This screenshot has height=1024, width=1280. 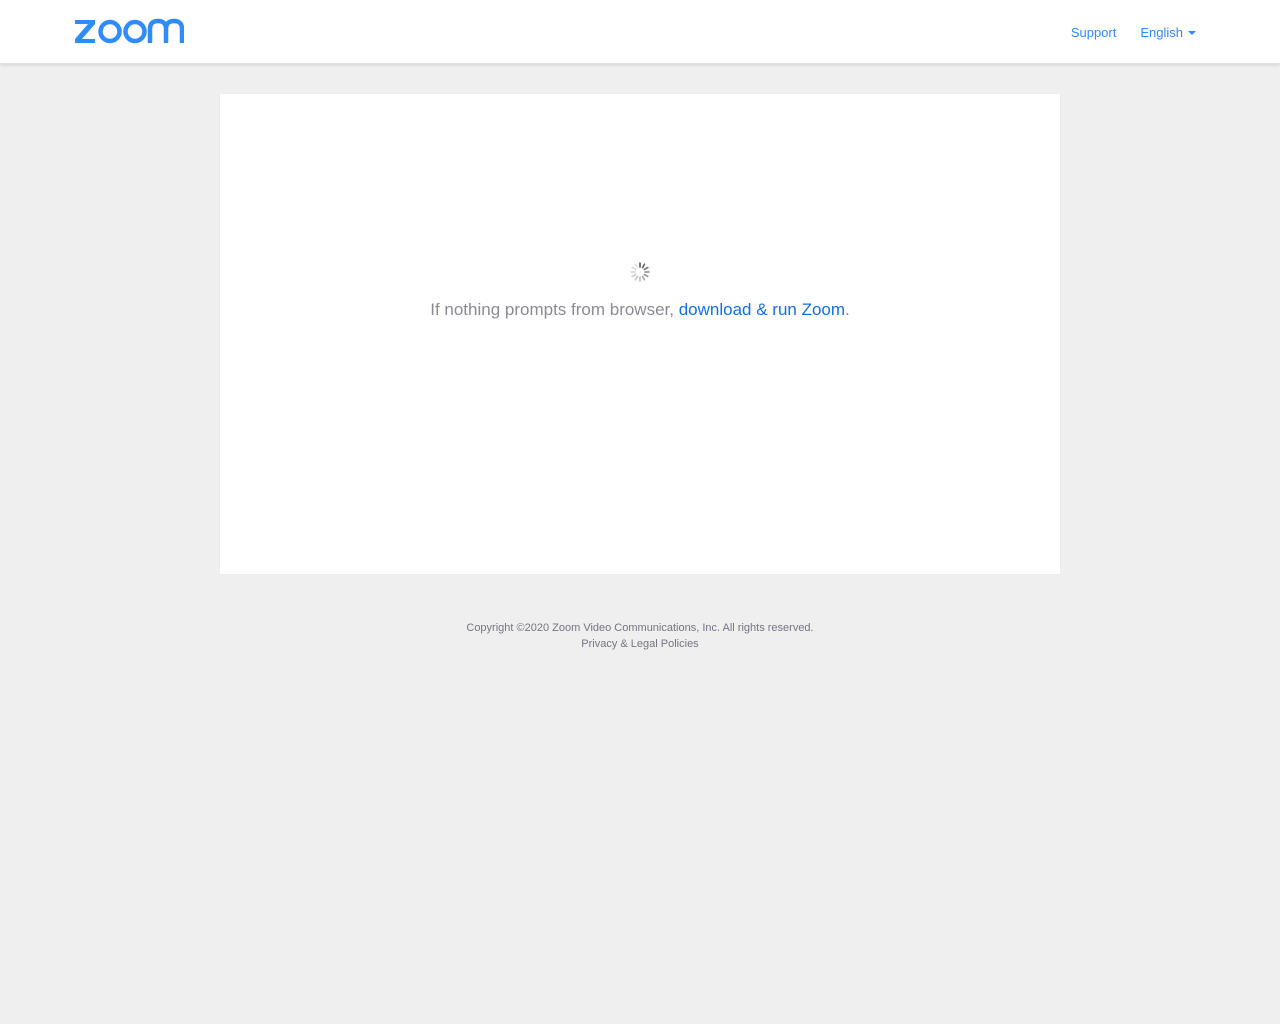 What do you see at coordinates (1192, 33) in the screenshot?
I see `caret-down-icon` at bounding box center [1192, 33].